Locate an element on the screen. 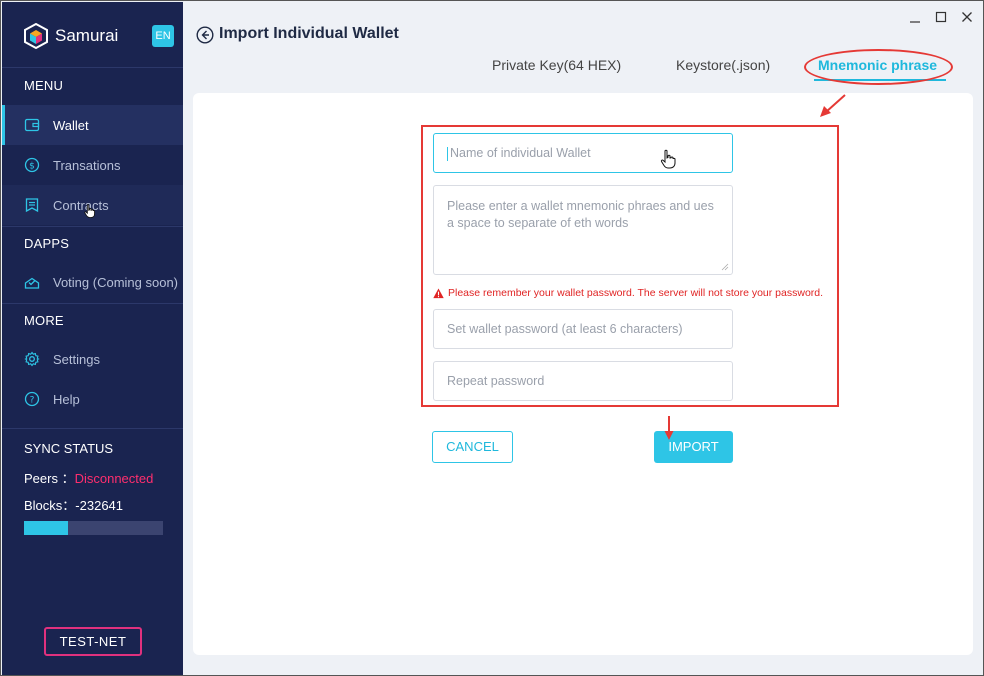  brand: Samurai is located at coordinates (71, 36).